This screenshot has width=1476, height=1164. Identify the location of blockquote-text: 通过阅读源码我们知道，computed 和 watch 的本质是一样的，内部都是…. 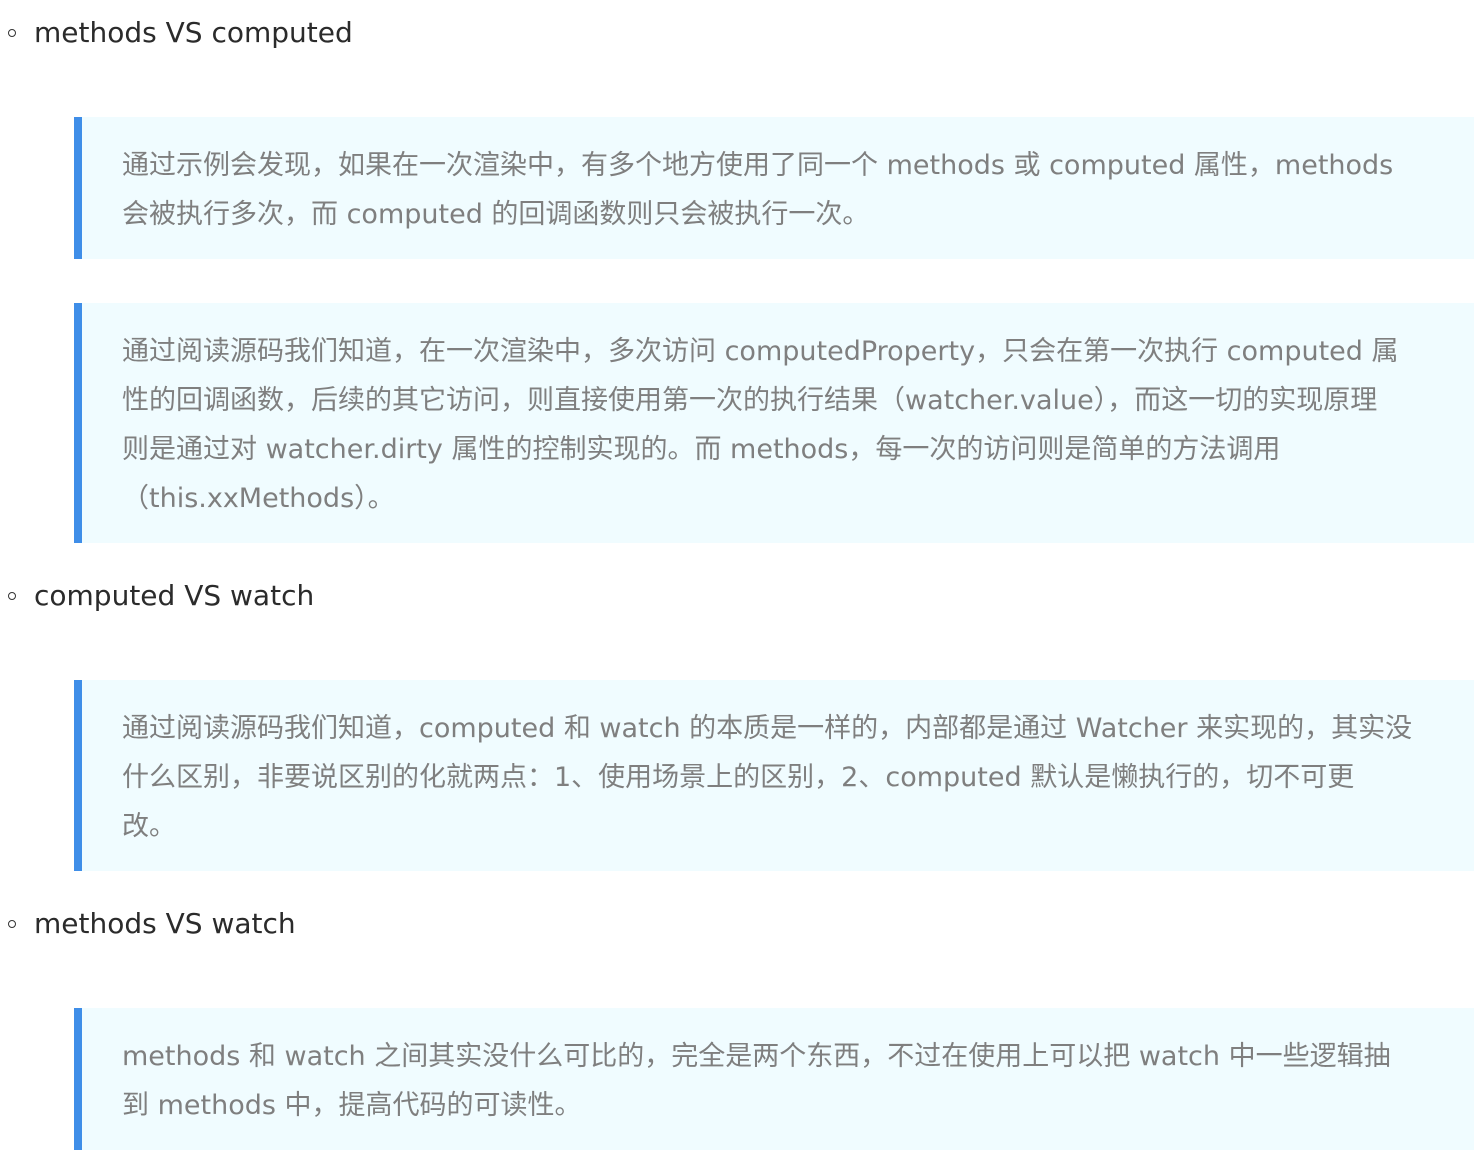
(767, 777).